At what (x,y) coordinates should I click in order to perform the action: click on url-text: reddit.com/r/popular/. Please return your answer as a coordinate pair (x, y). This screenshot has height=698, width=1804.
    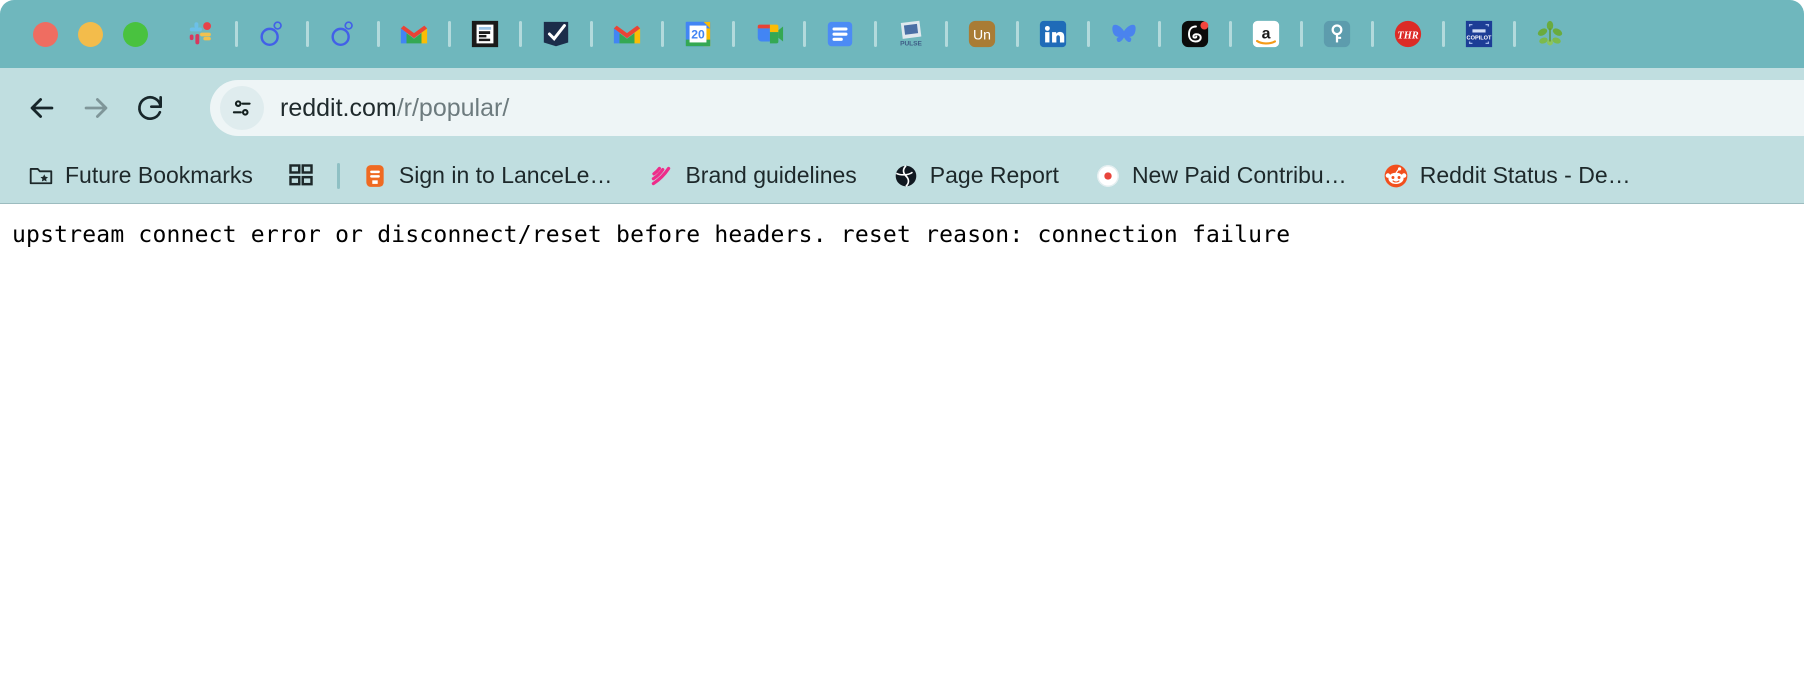
    Looking at the image, I should click on (394, 108).